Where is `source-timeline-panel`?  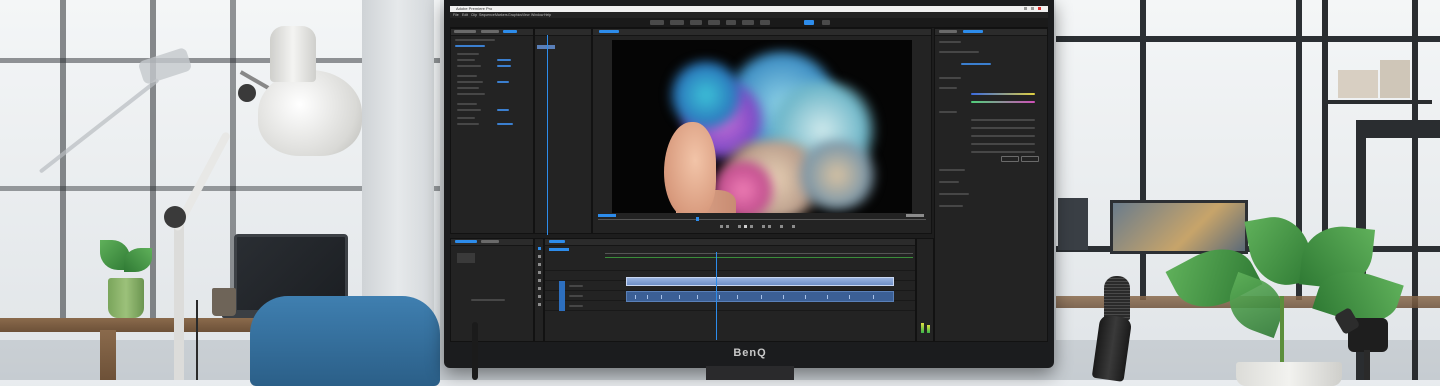
source-timeline-panel is located at coordinates (563, 131).